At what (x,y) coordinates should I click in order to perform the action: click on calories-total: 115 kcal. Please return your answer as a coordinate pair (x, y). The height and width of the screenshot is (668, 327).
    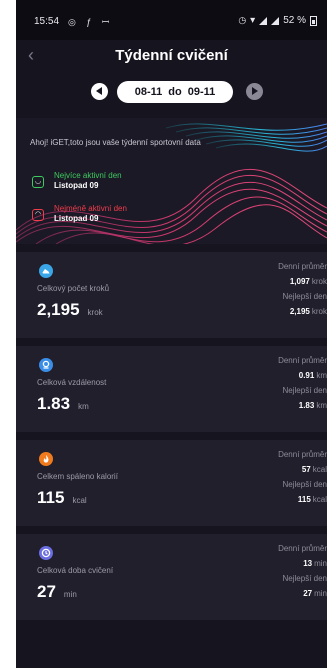
    Looking at the image, I should click on (62, 497).